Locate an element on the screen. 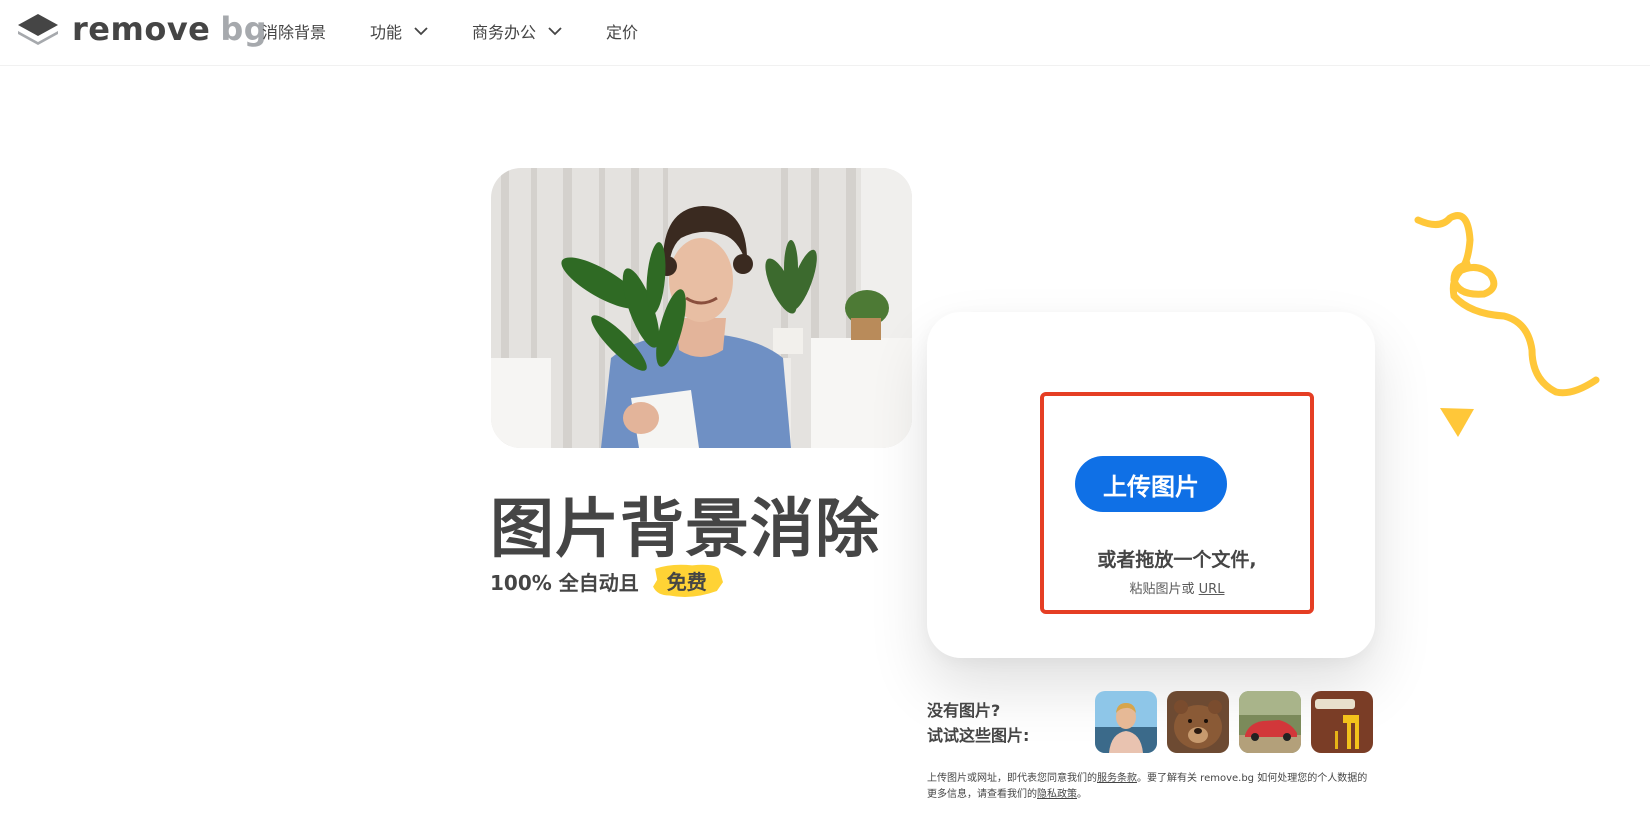 The height and width of the screenshot is (826, 1650). privacy-policy-link: 隐私政策 is located at coordinates (1057, 794).